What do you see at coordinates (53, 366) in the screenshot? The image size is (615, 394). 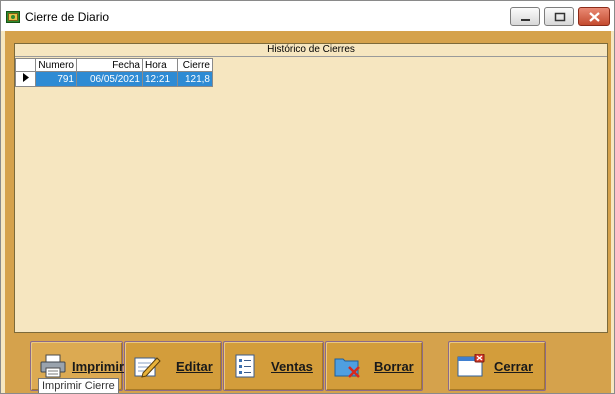 I see `printer-icon` at bounding box center [53, 366].